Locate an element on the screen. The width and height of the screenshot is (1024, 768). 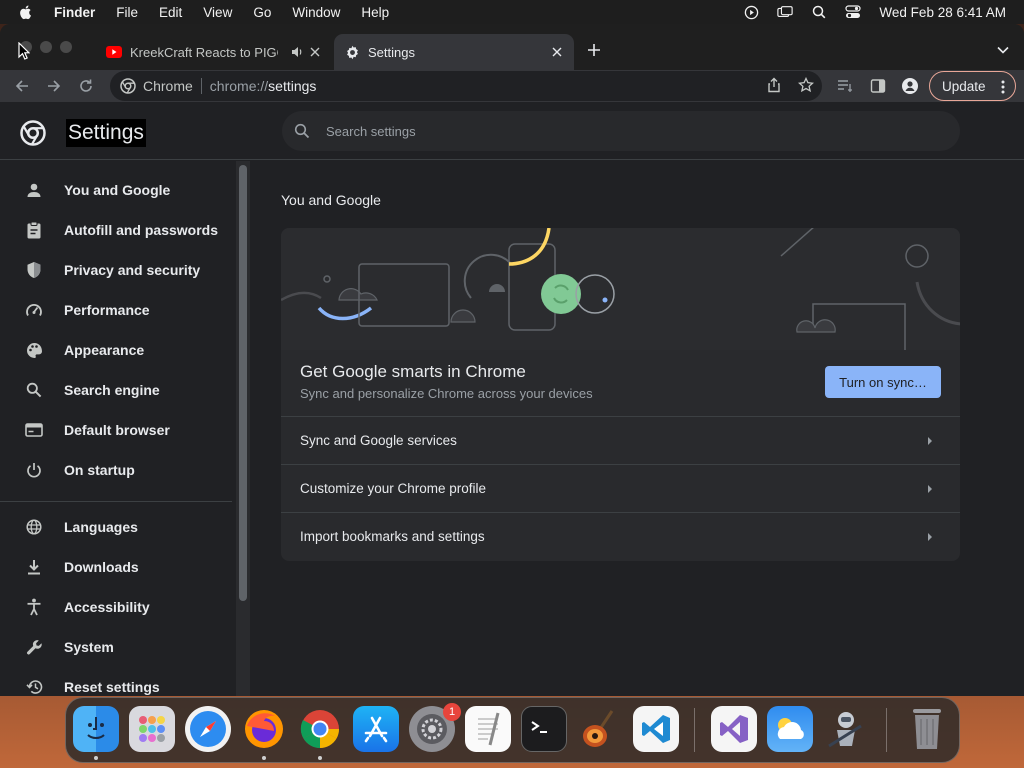
sidebar-item-on-startup: On startup is located at coordinates (116, 470).